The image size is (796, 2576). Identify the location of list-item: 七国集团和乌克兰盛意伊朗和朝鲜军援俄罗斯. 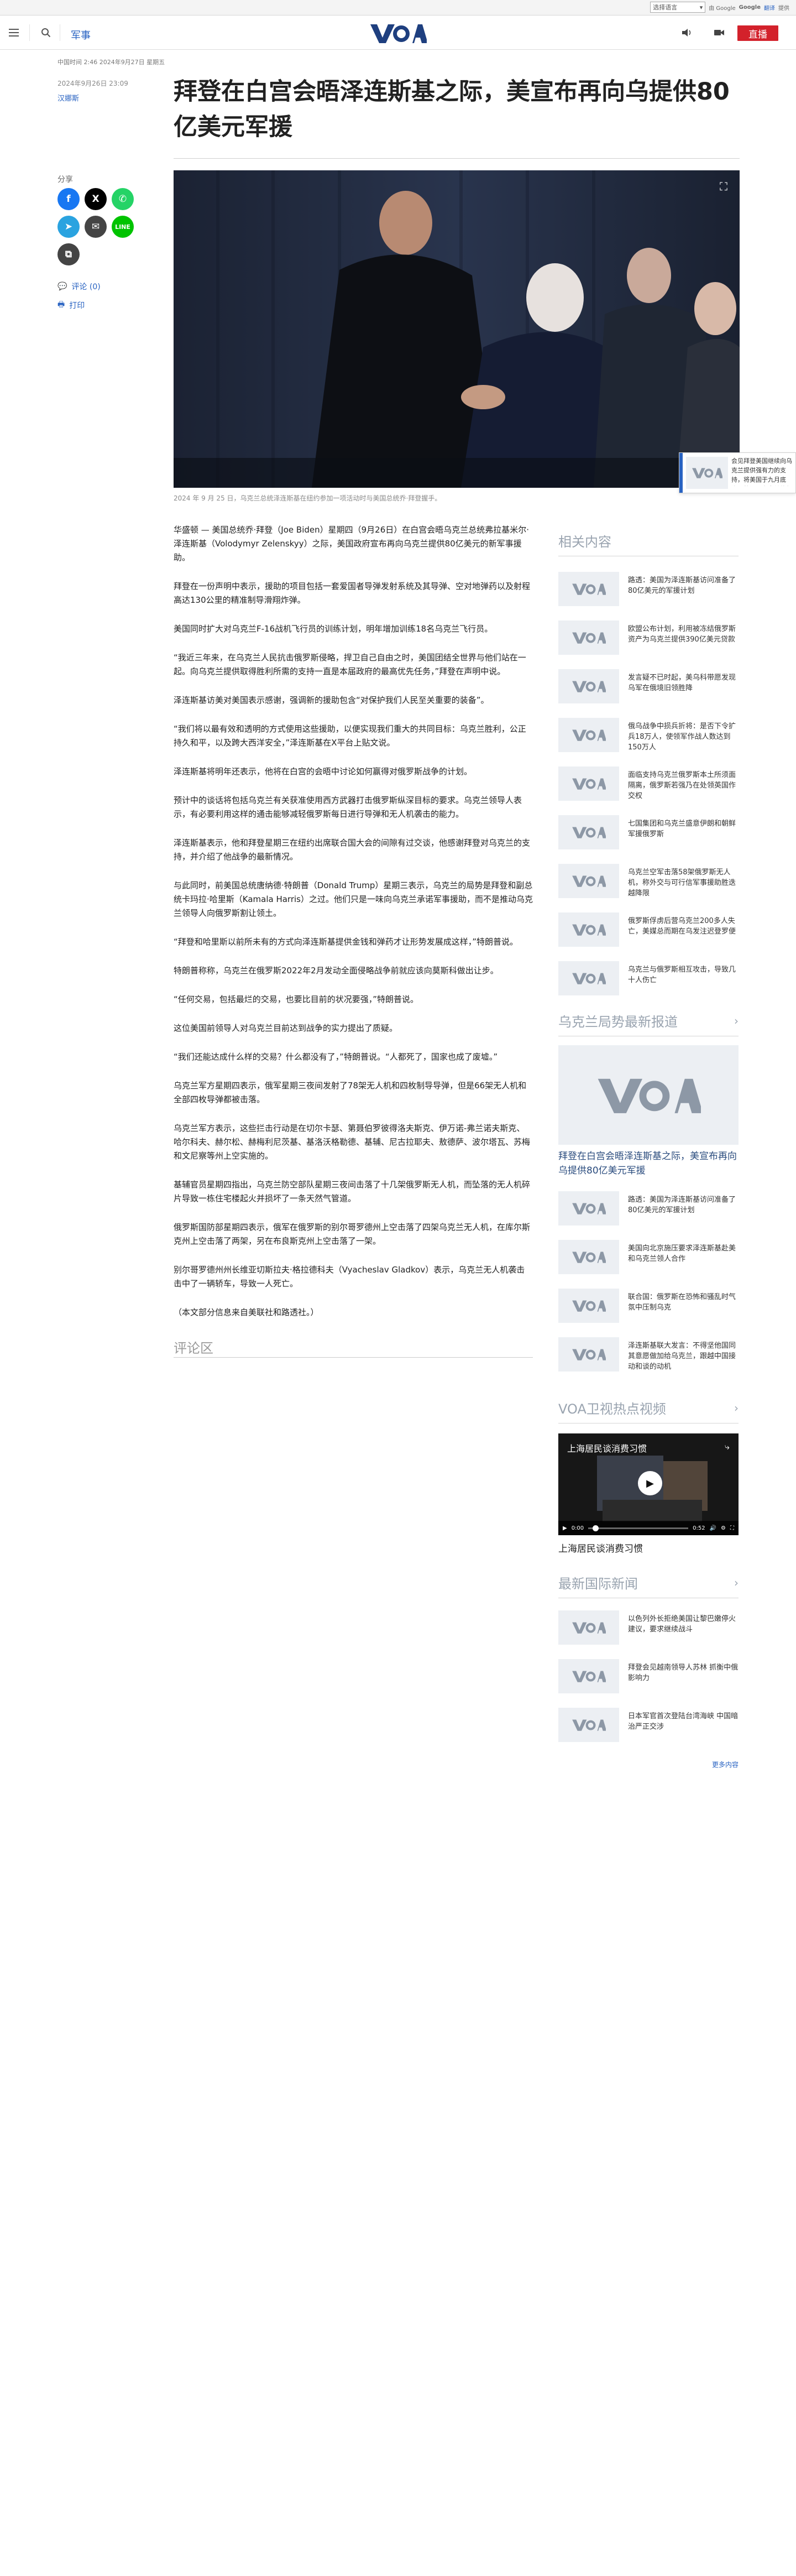
(648, 839).